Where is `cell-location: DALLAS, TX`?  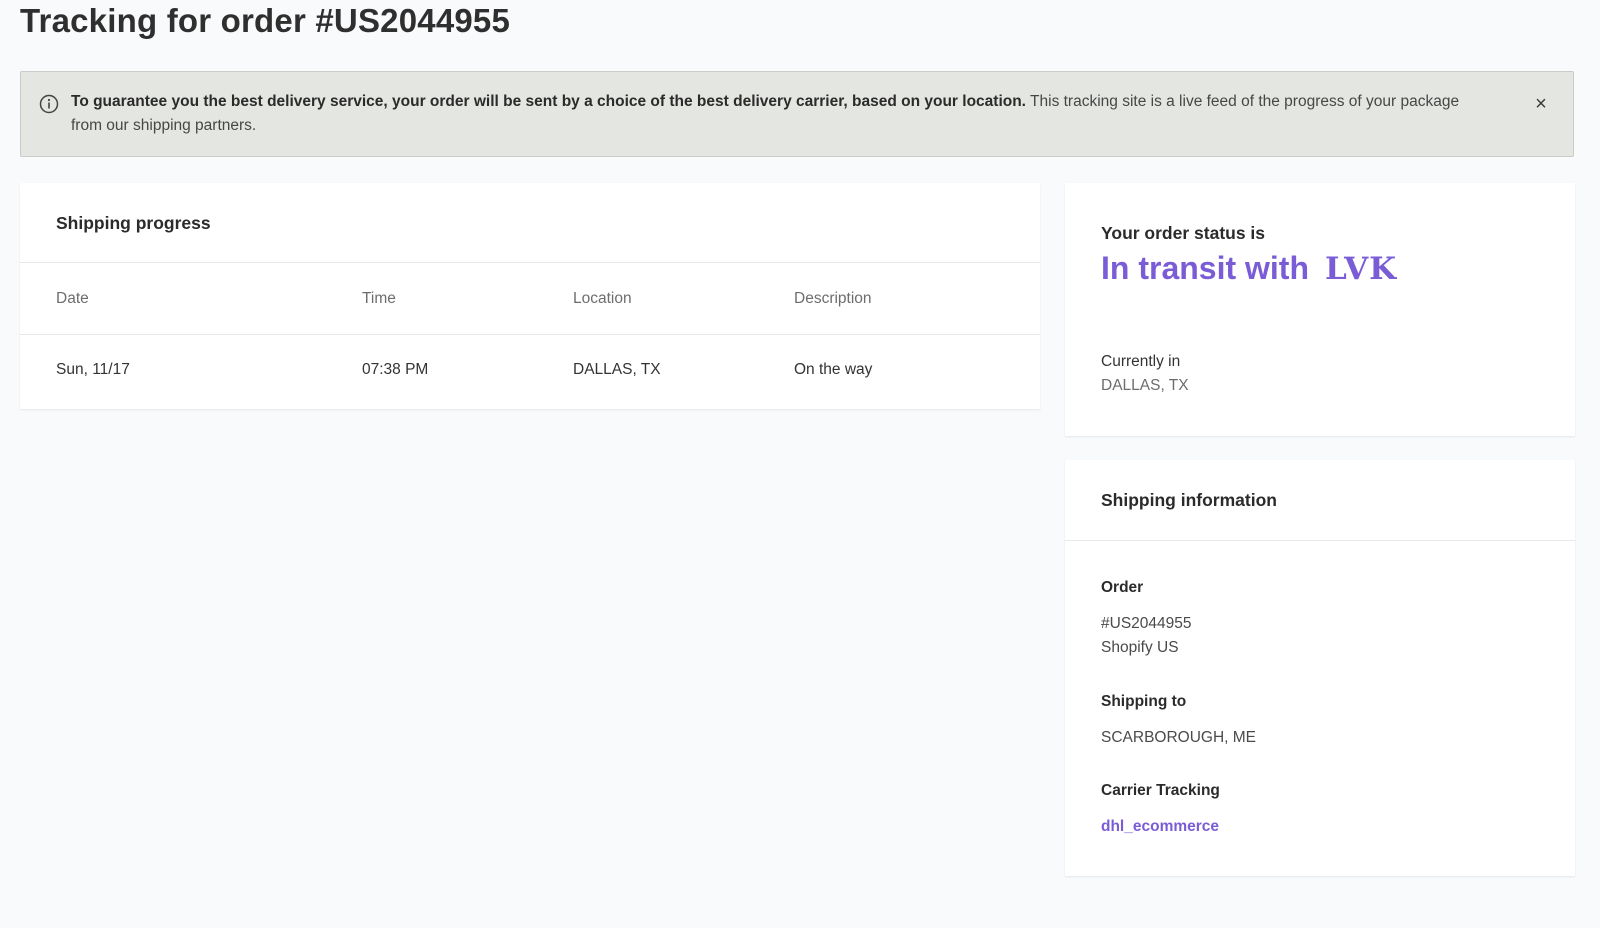 cell-location: DALLAS, TX is located at coordinates (617, 369).